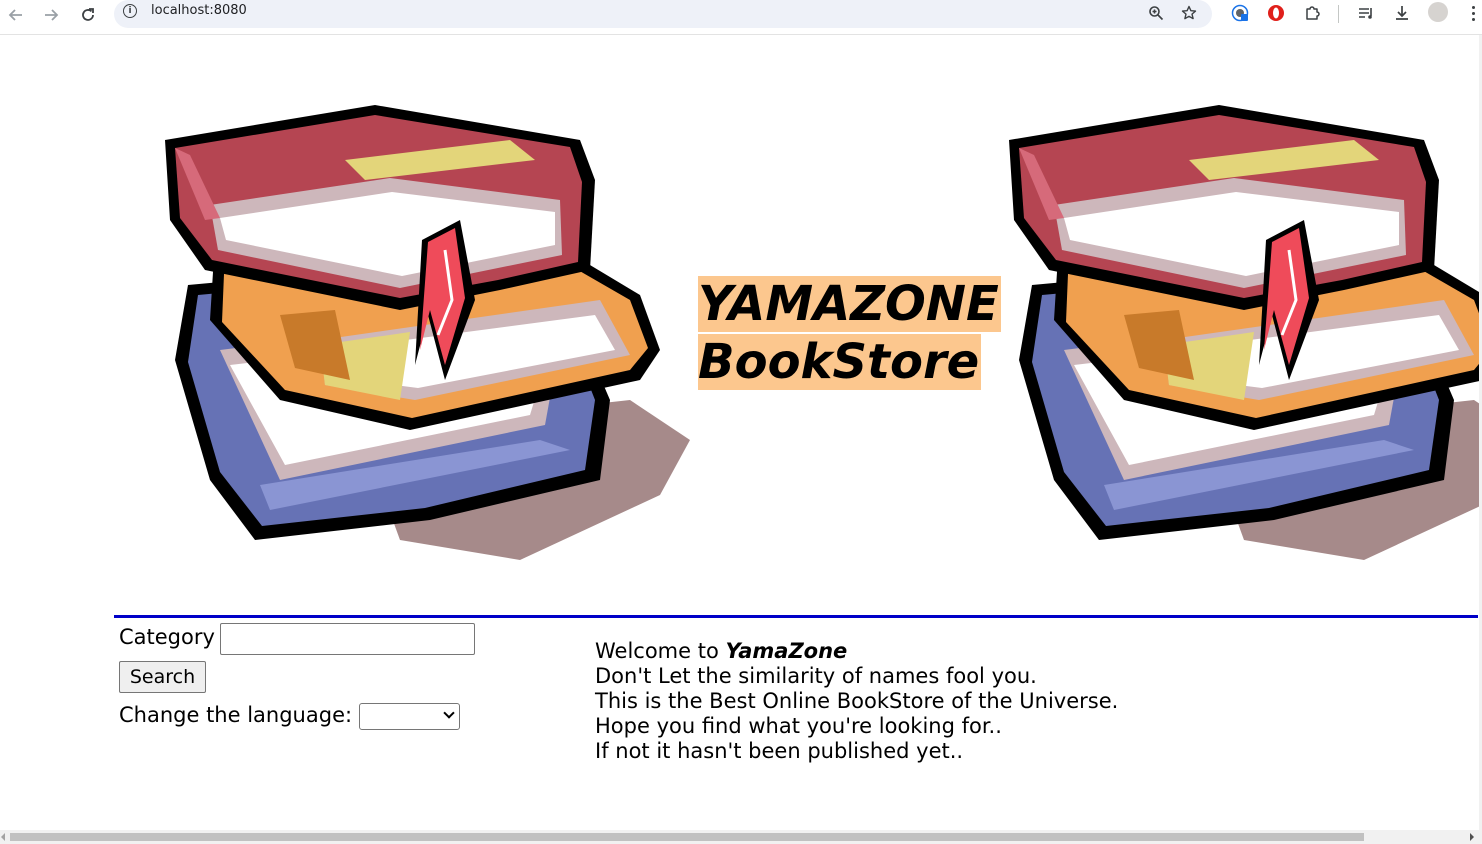 This screenshot has width=1482, height=844. Describe the element at coordinates (798, 726) in the screenshot. I see `welcome-line: Hope you find what you're looking for..` at that location.